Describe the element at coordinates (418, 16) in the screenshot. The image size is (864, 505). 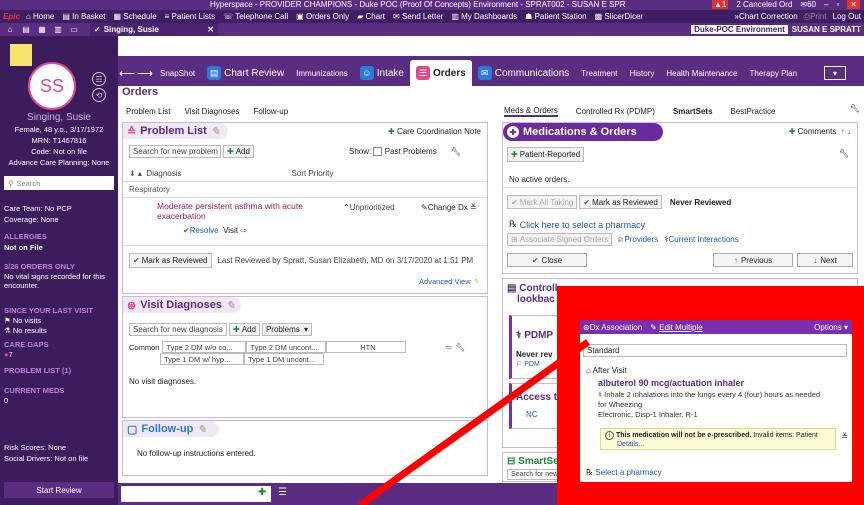
I see `toolbar-send-letter: ✉ Send Letter` at that location.